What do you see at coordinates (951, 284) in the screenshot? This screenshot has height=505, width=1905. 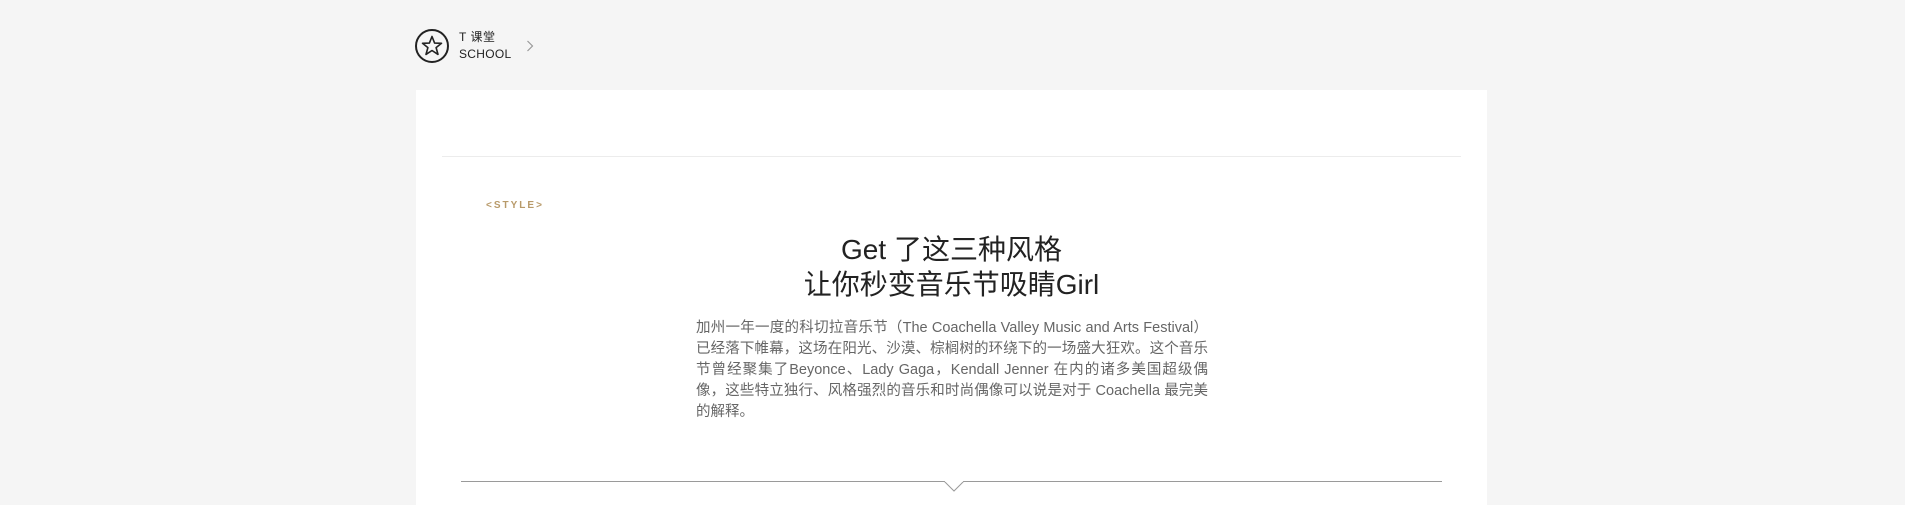 I see `article-title-line2: 让你秒变音乐节吸睛Girl` at bounding box center [951, 284].